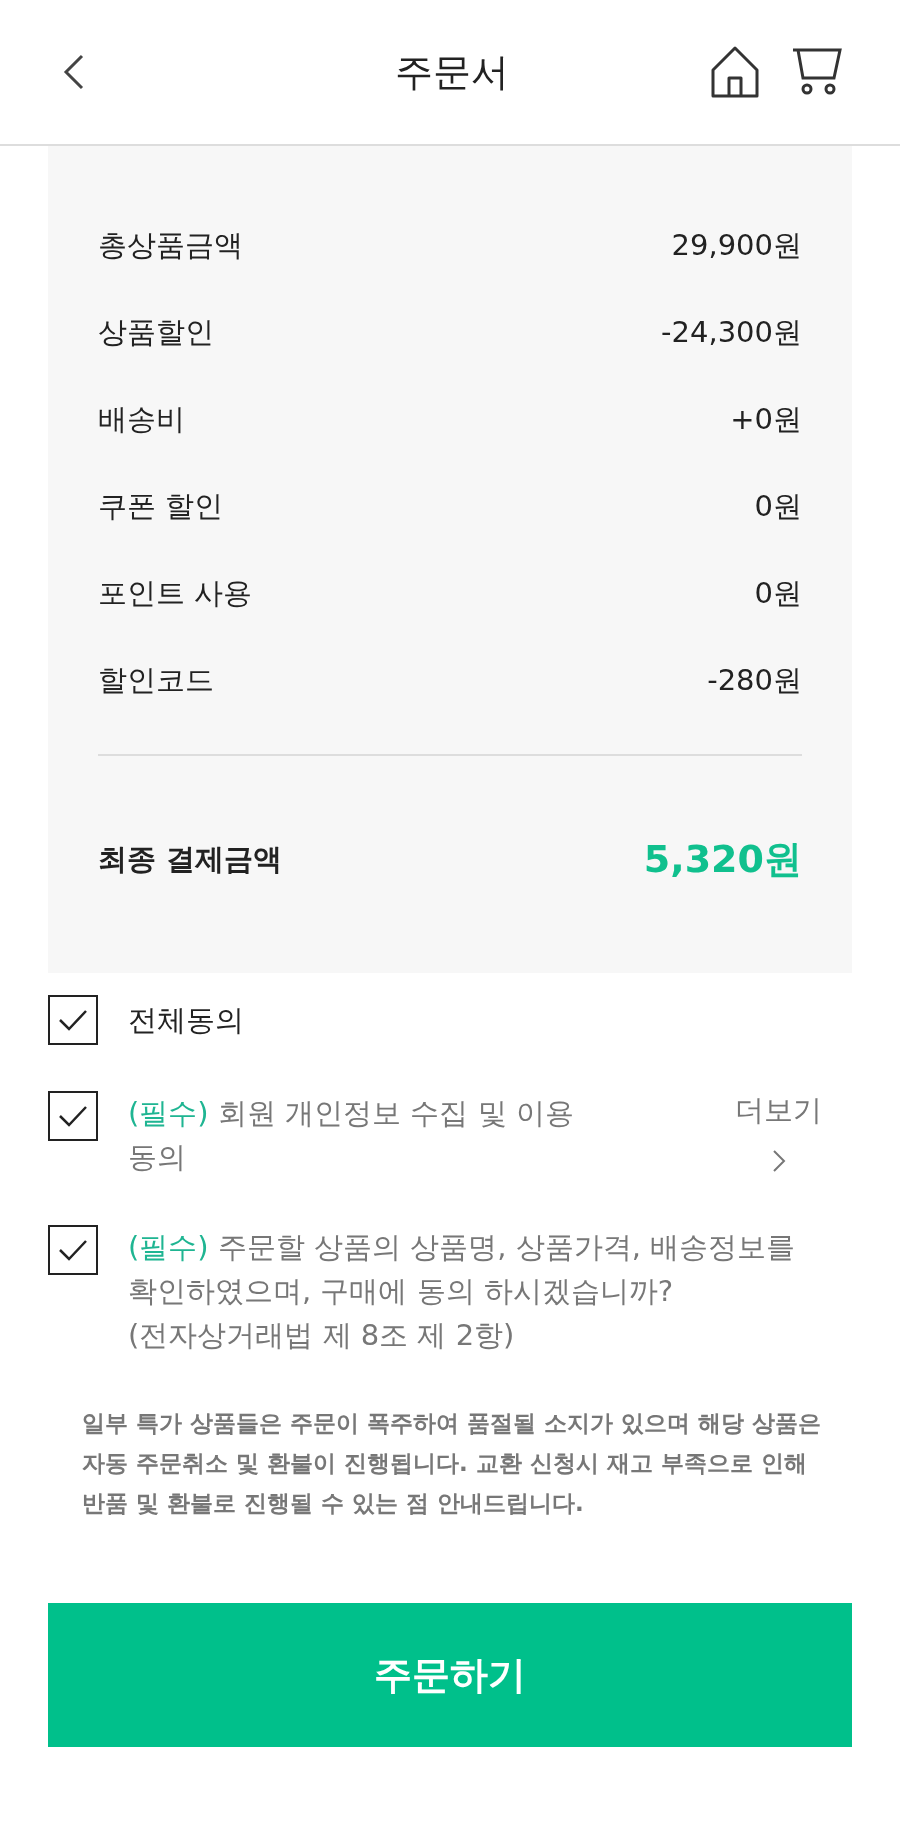 The height and width of the screenshot is (1843, 900). What do you see at coordinates (754, 680) in the screenshot?
I see `summary-value: -280원` at bounding box center [754, 680].